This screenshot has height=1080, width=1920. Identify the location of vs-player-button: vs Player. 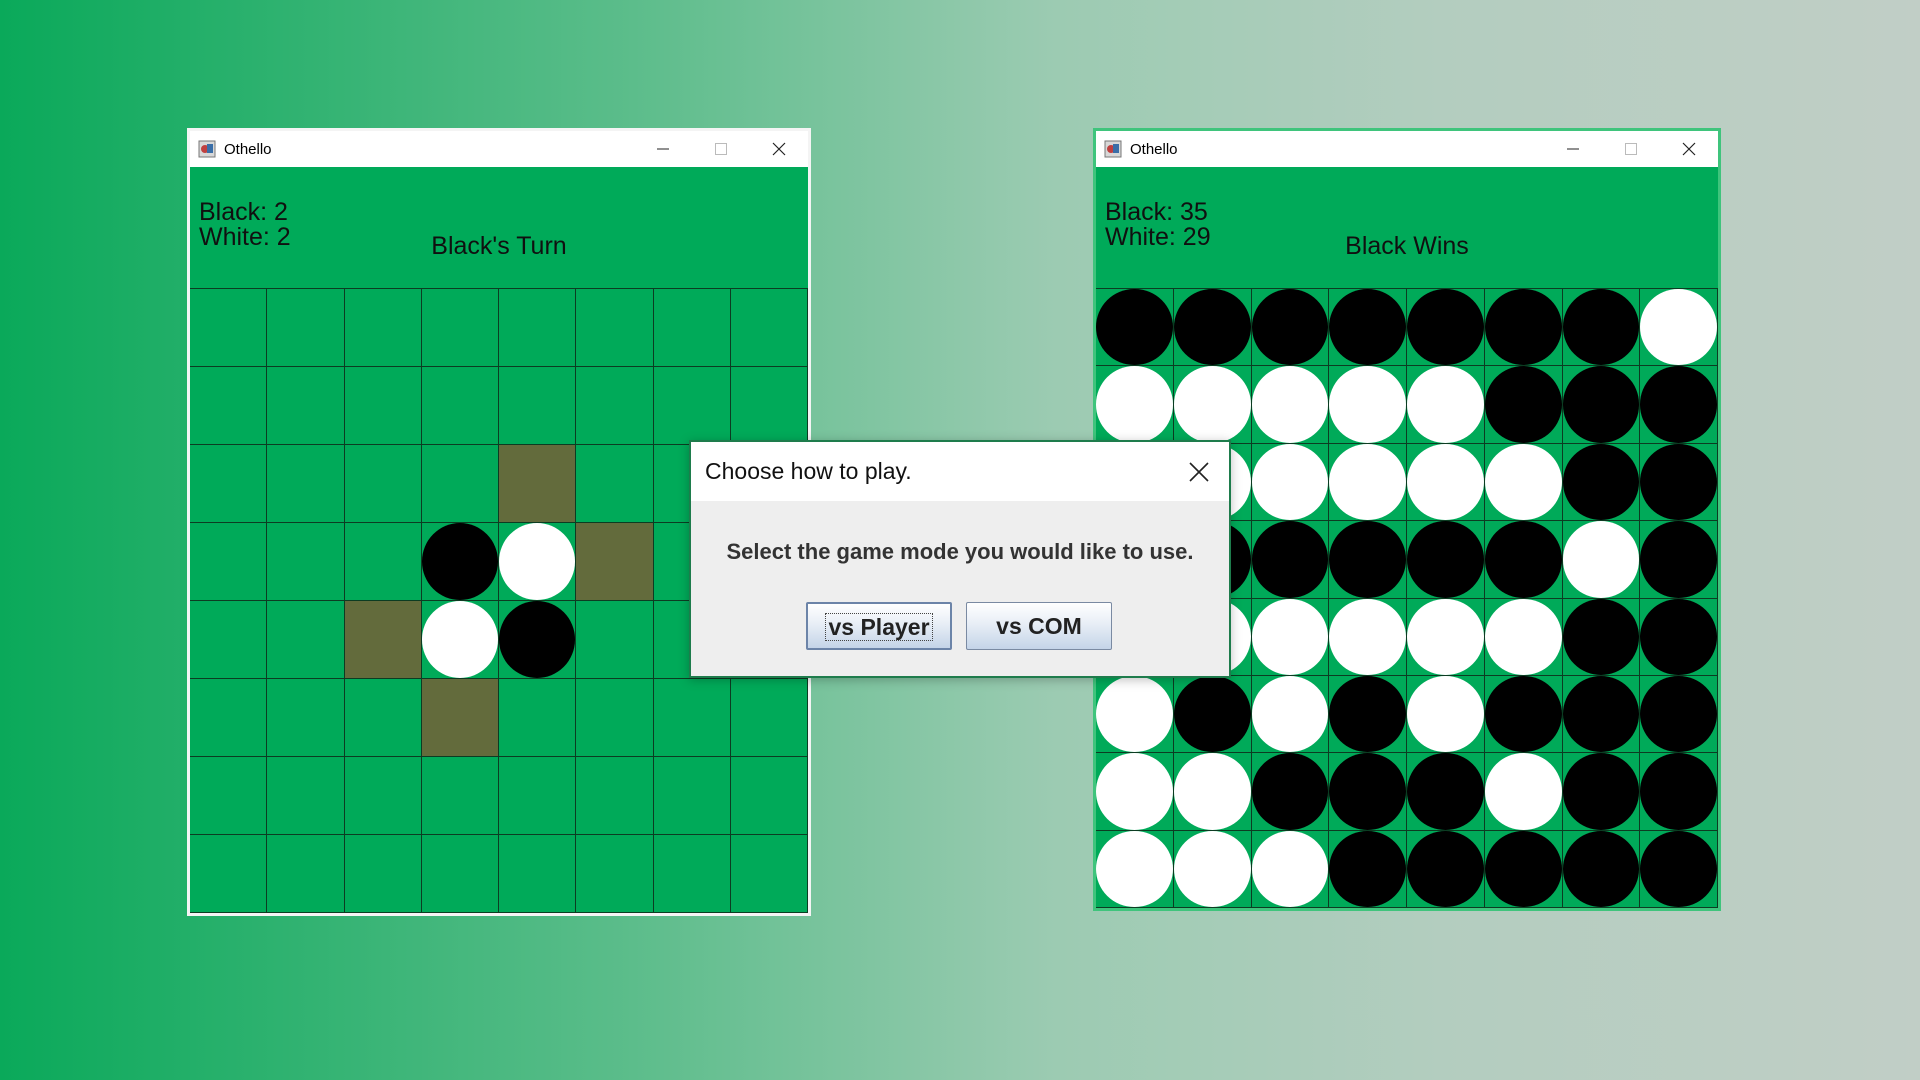
(879, 626).